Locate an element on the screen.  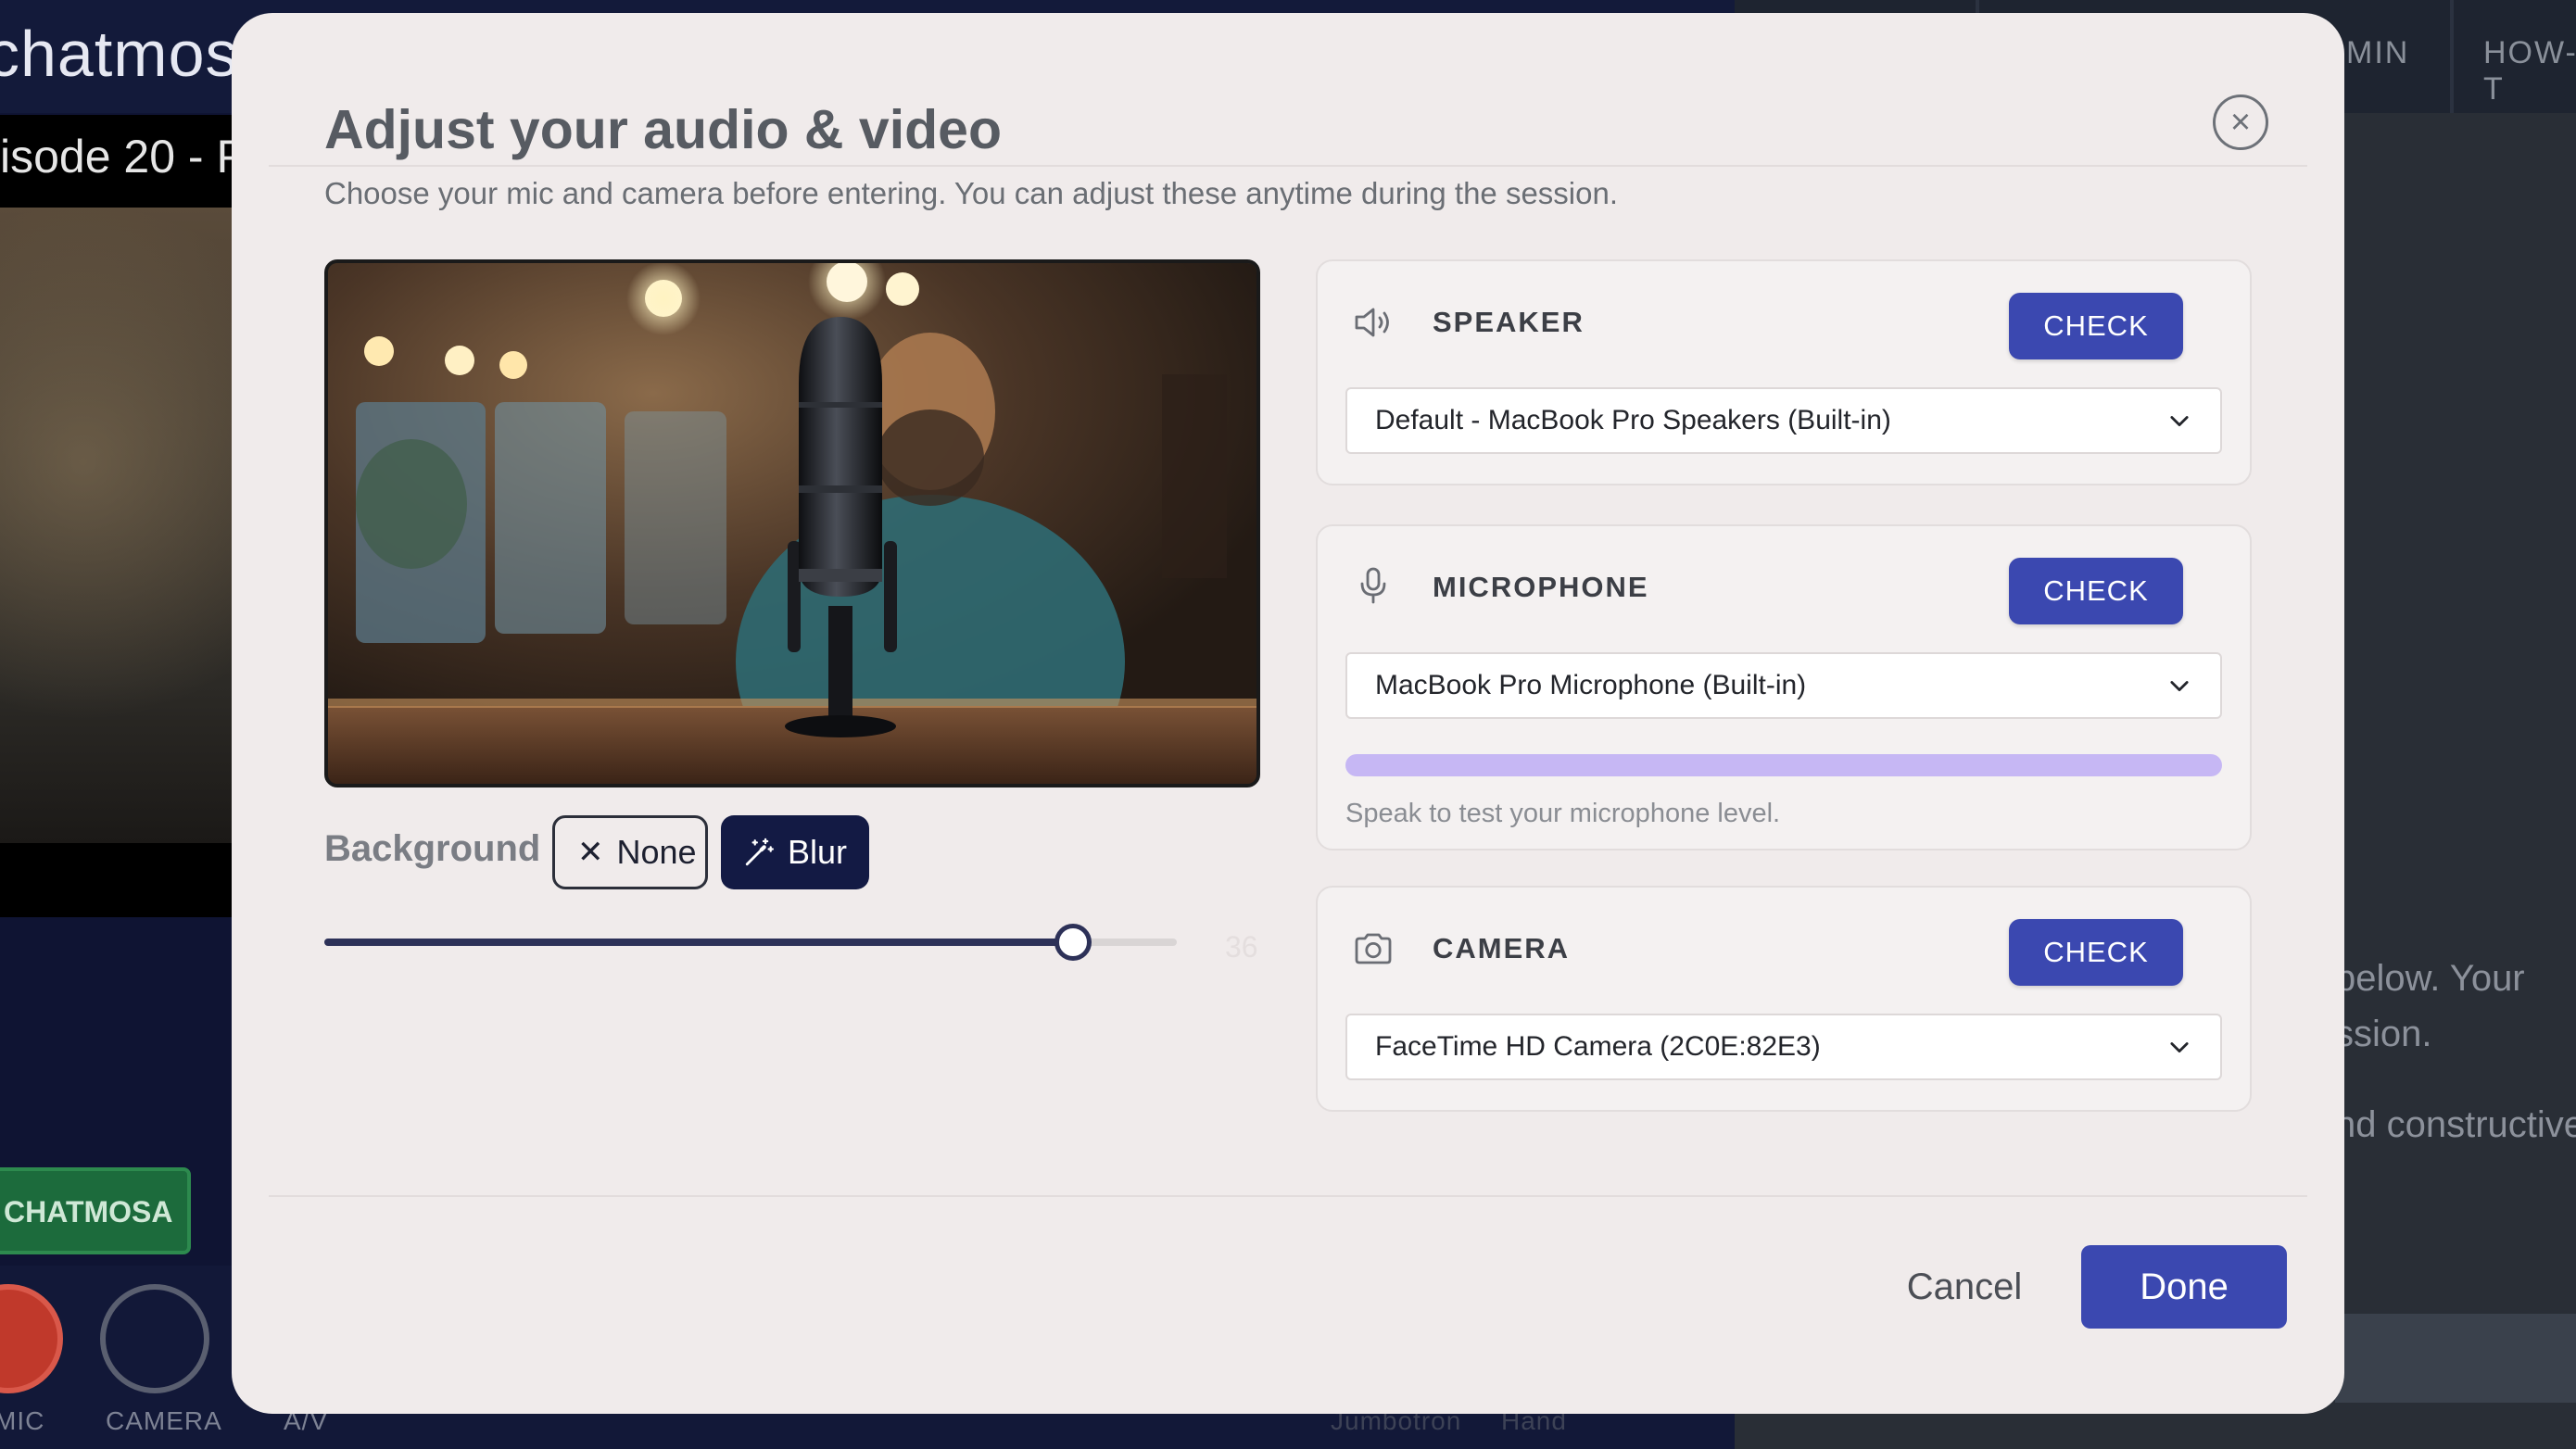
nav-tab-how-to: HOW-T is located at coordinates (2530, 71).